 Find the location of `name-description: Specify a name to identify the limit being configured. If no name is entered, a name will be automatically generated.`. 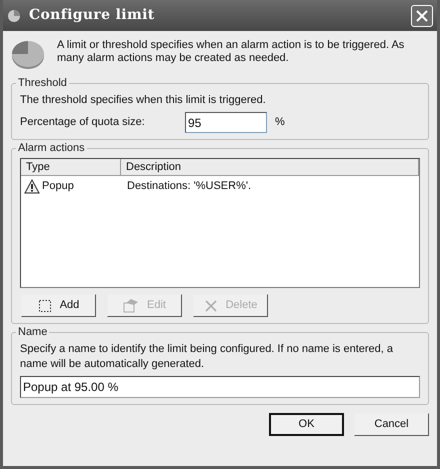

name-description: Specify a name to identify the limit being configured. If no name is entered, a name will be automatically generated. is located at coordinates (207, 357).